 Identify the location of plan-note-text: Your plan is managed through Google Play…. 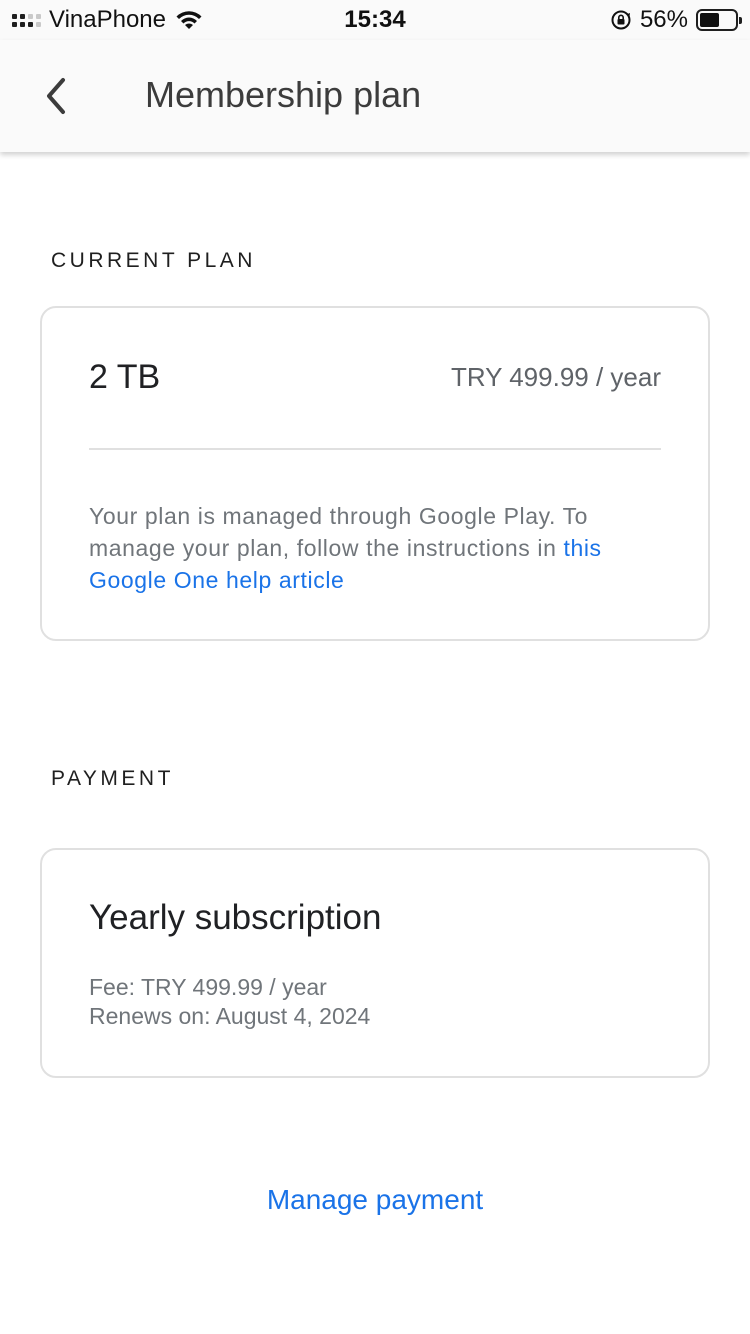
(339, 532).